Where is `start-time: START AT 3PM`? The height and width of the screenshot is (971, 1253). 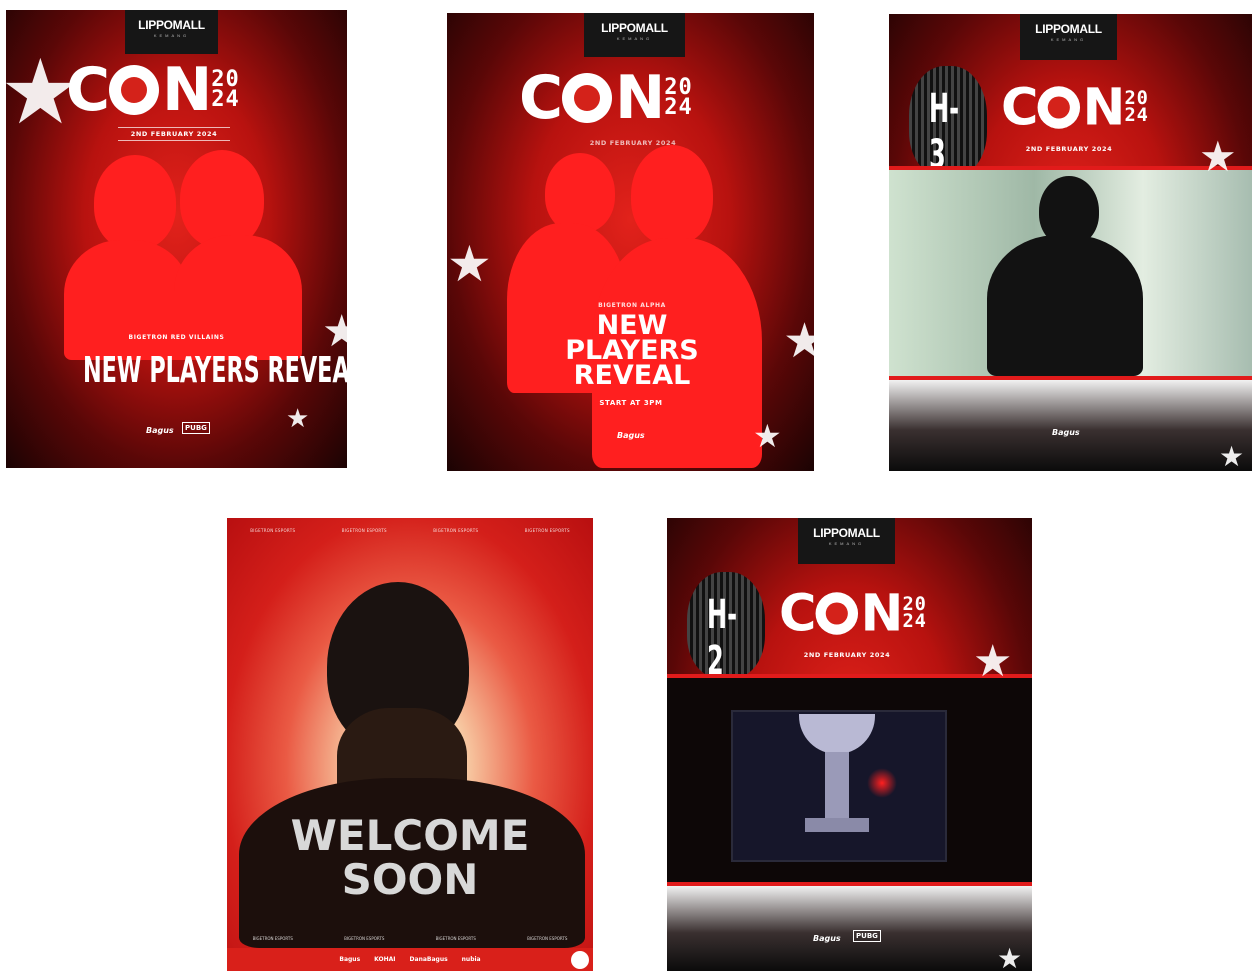 start-time: START AT 3PM is located at coordinates (631, 403).